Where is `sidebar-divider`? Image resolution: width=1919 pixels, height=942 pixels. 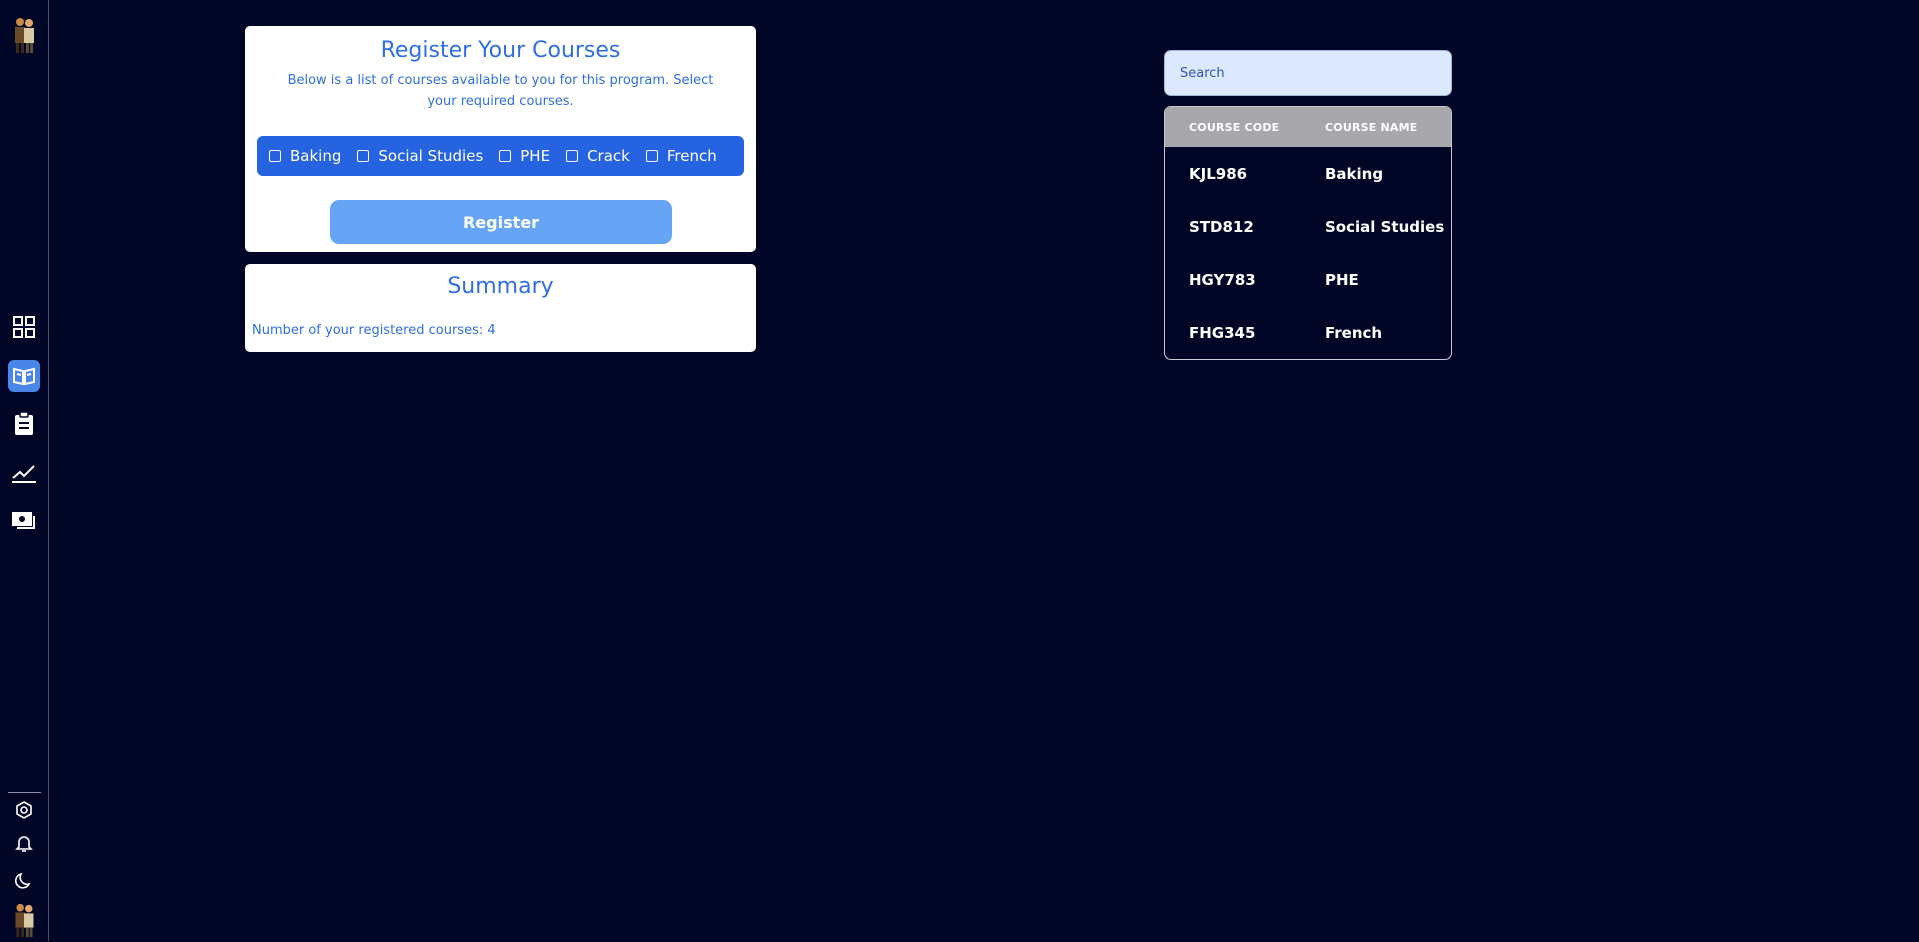
sidebar-divider is located at coordinates (24, 792).